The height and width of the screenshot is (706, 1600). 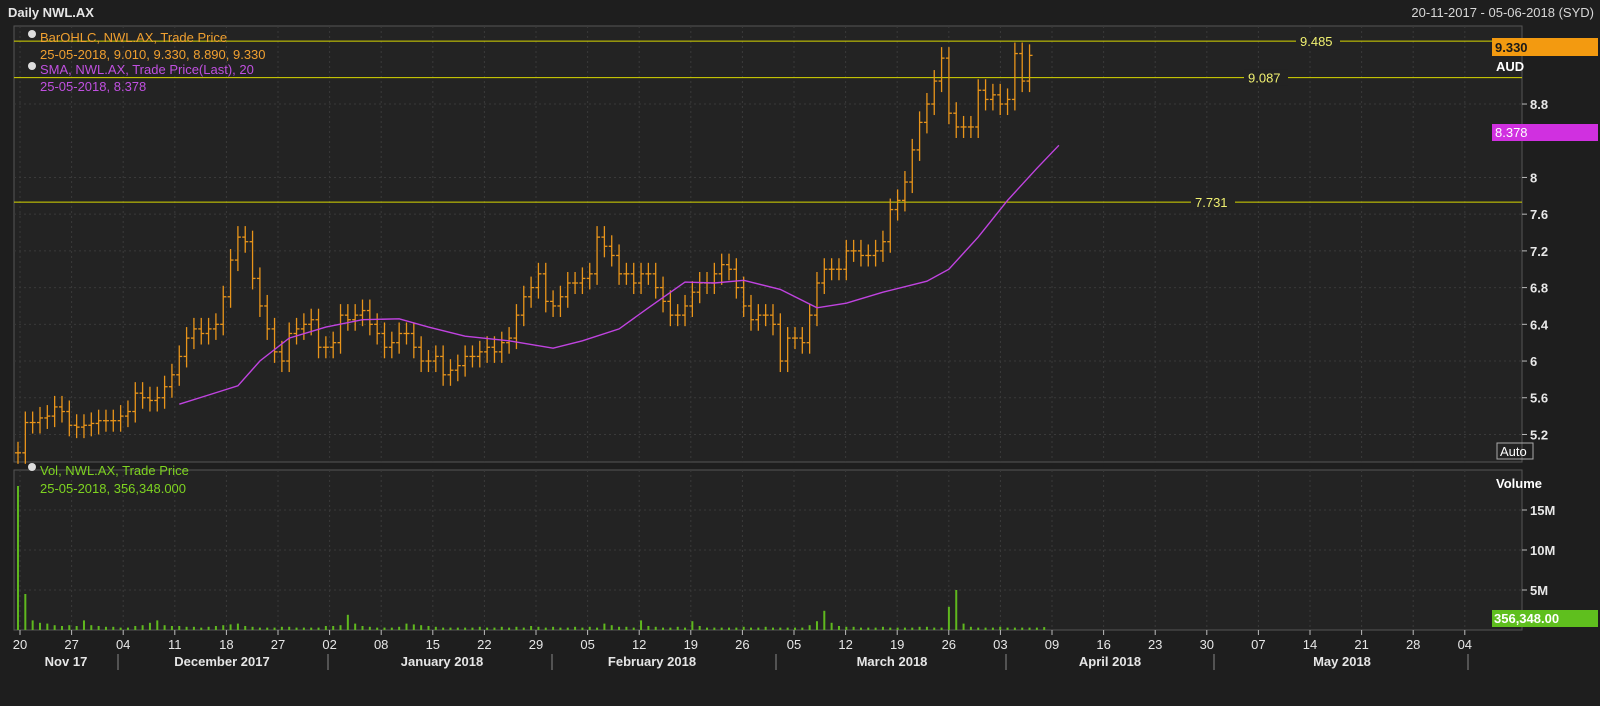 What do you see at coordinates (1264, 78) in the screenshot?
I see `reference-label: 9.087` at bounding box center [1264, 78].